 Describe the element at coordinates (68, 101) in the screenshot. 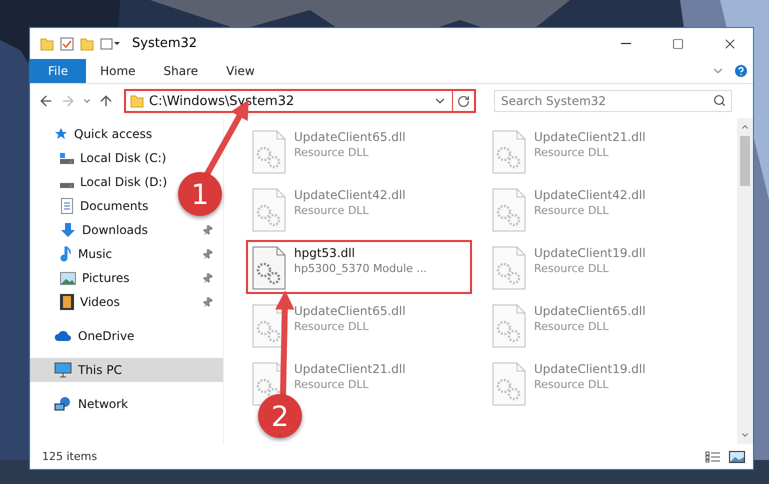

I see `forward-icon` at that location.